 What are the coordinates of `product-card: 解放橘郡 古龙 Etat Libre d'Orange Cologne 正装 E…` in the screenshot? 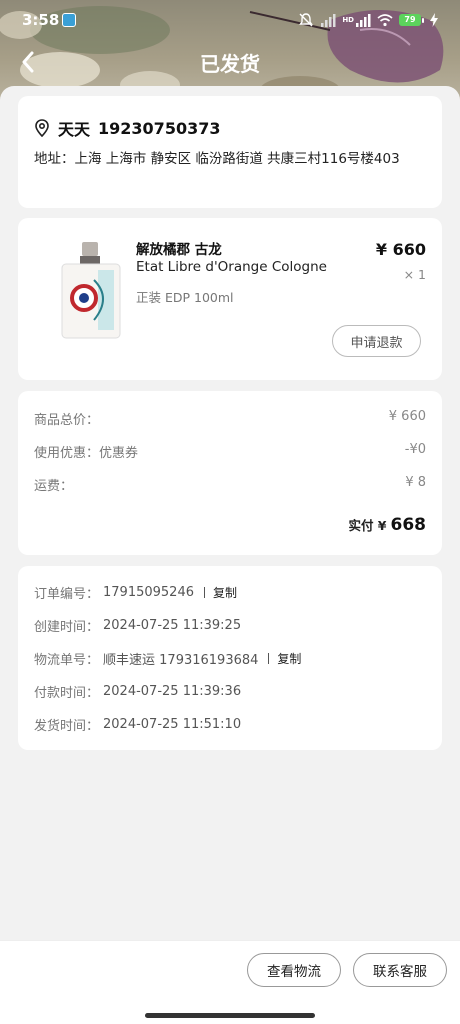 It's located at (230, 299).